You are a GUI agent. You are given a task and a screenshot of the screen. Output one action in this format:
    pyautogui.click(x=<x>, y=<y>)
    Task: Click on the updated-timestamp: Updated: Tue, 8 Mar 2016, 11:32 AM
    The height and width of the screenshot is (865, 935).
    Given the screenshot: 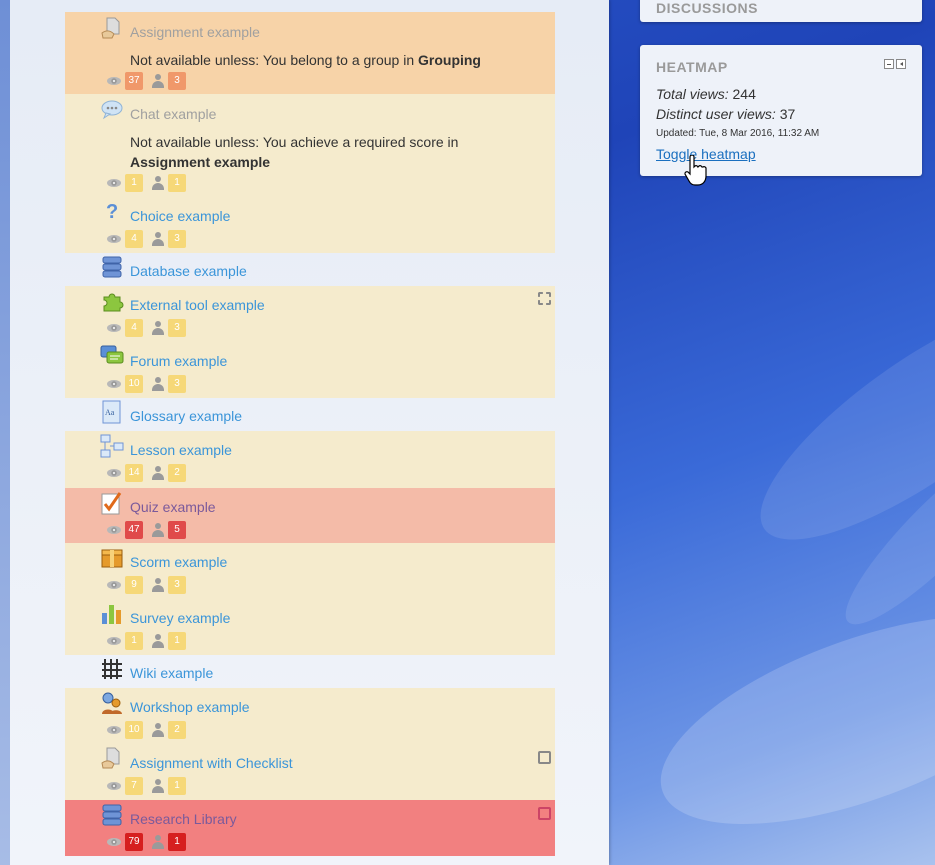 What is the action you would take?
    pyautogui.click(x=738, y=133)
    